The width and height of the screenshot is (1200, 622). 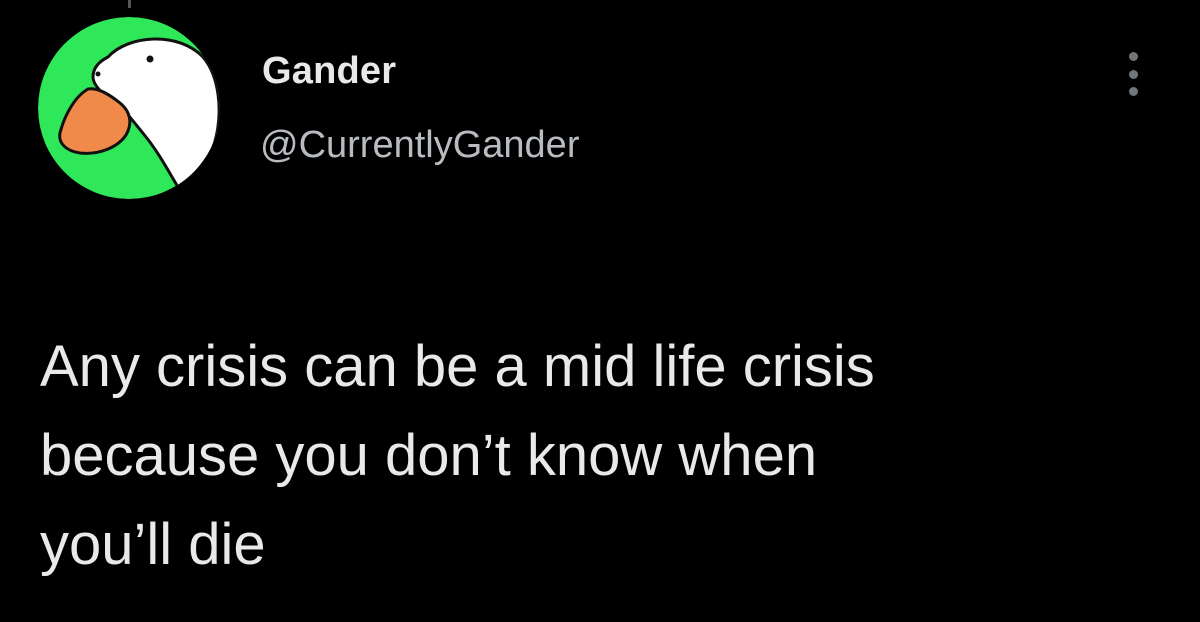 What do you see at coordinates (129, 4) in the screenshot?
I see `divider` at bounding box center [129, 4].